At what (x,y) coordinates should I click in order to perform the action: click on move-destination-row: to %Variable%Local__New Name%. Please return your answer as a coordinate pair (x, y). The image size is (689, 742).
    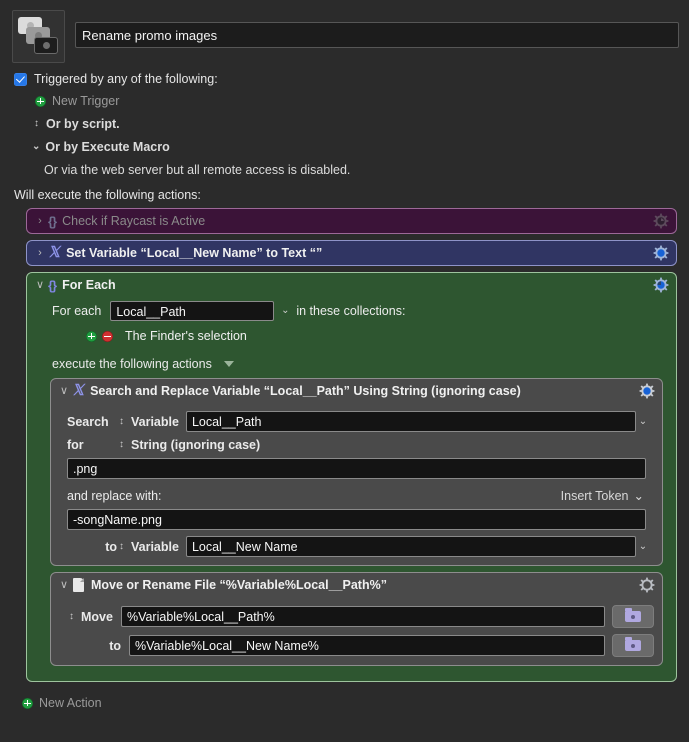
    Looking at the image, I should click on (356, 645).